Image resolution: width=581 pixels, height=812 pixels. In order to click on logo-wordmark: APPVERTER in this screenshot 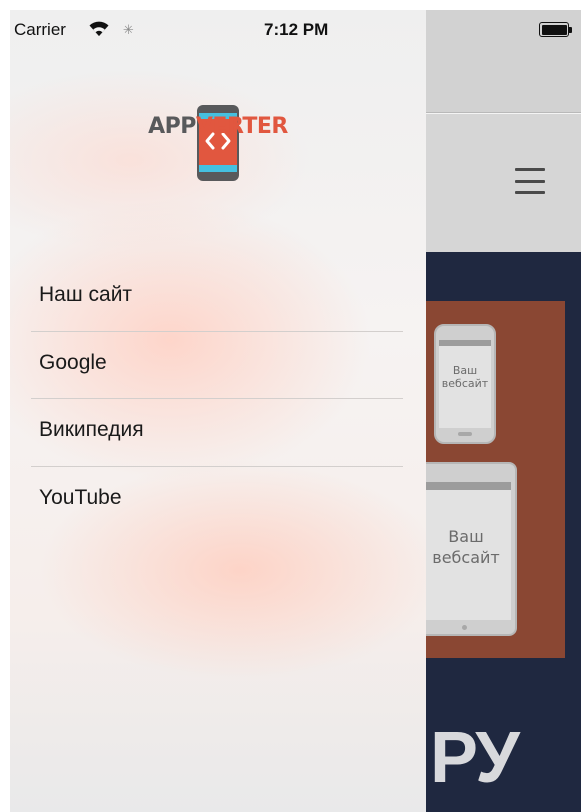, I will do `click(218, 126)`.